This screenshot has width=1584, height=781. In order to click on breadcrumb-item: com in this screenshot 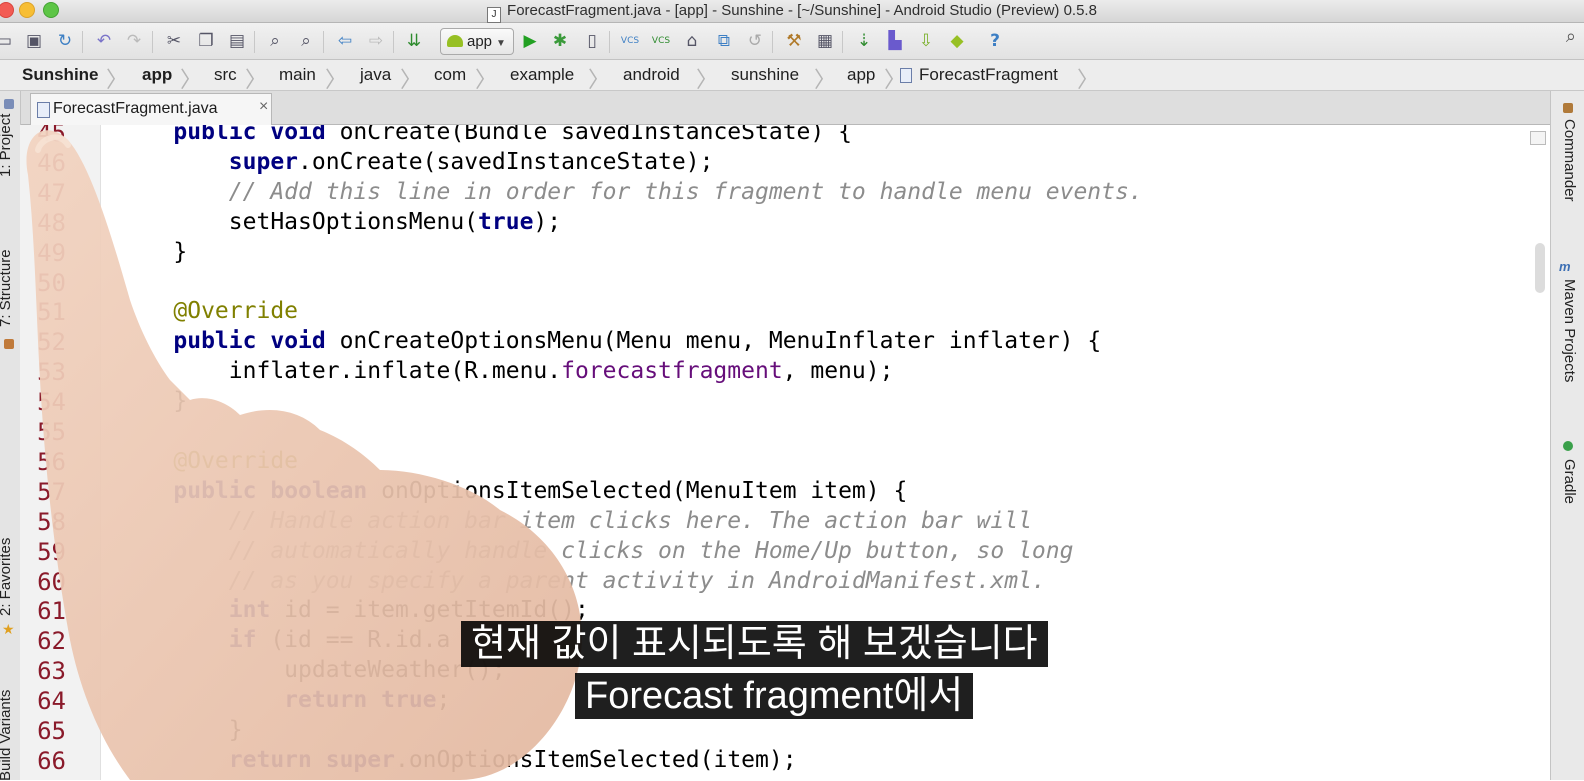, I will do `click(450, 75)`.